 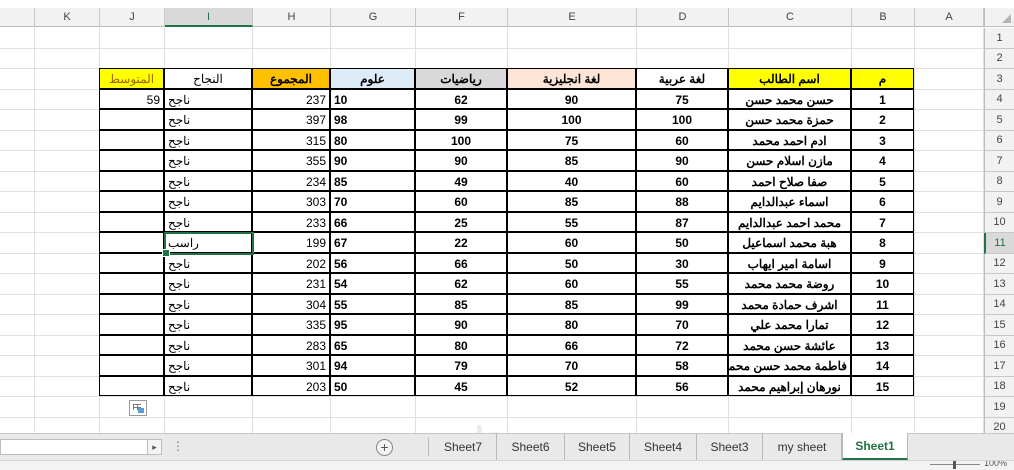 I want to click on cell-science: 50, so click(x=372, y=385).